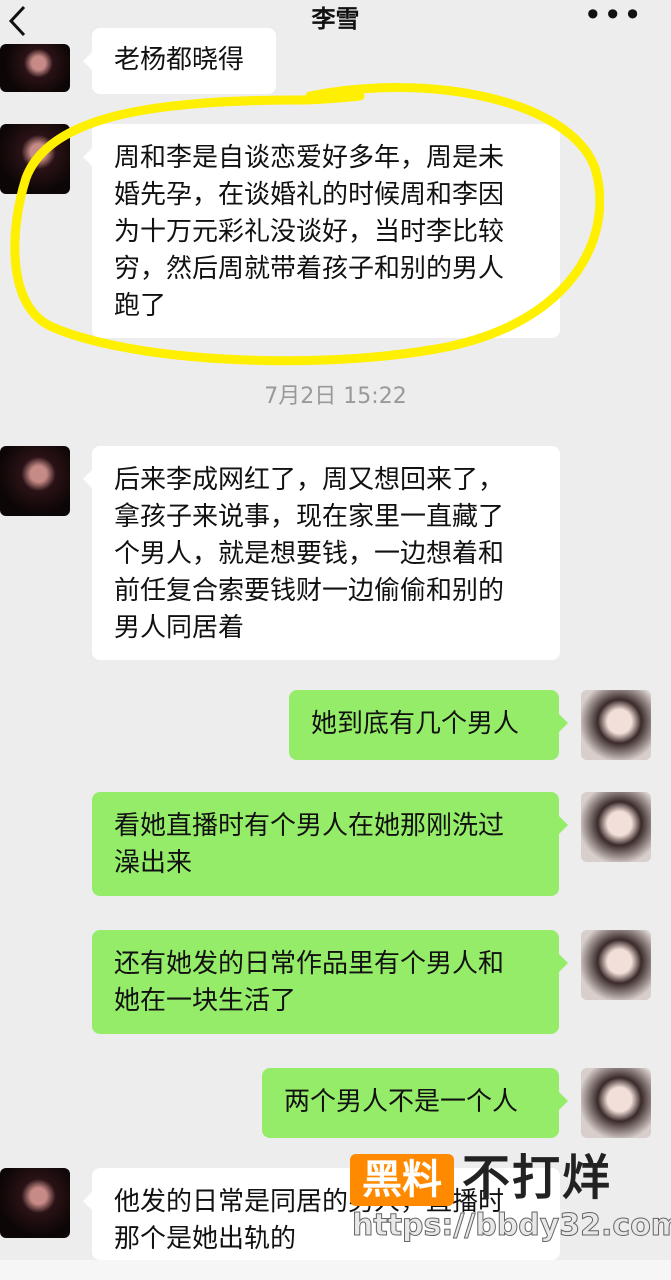 This screenshot has width=671, height=1280. What do you see at coordinates (415, 1103) in the screenshot?
I see `message-bubble: 两个男人不是一个人` at bounding box center [415, 1103].